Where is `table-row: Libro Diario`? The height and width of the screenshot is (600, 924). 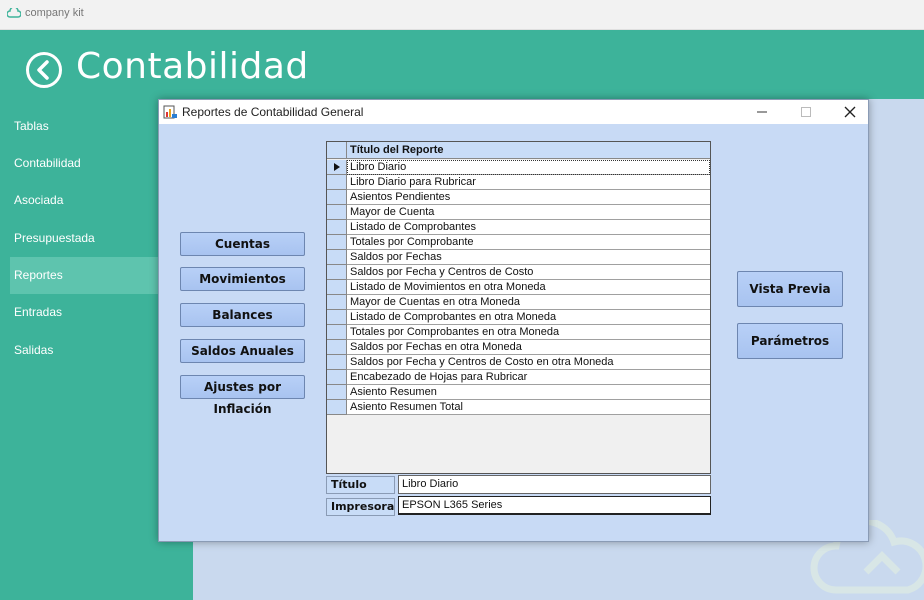
table-row: Libro Diario is located at coordinates (518, 167).